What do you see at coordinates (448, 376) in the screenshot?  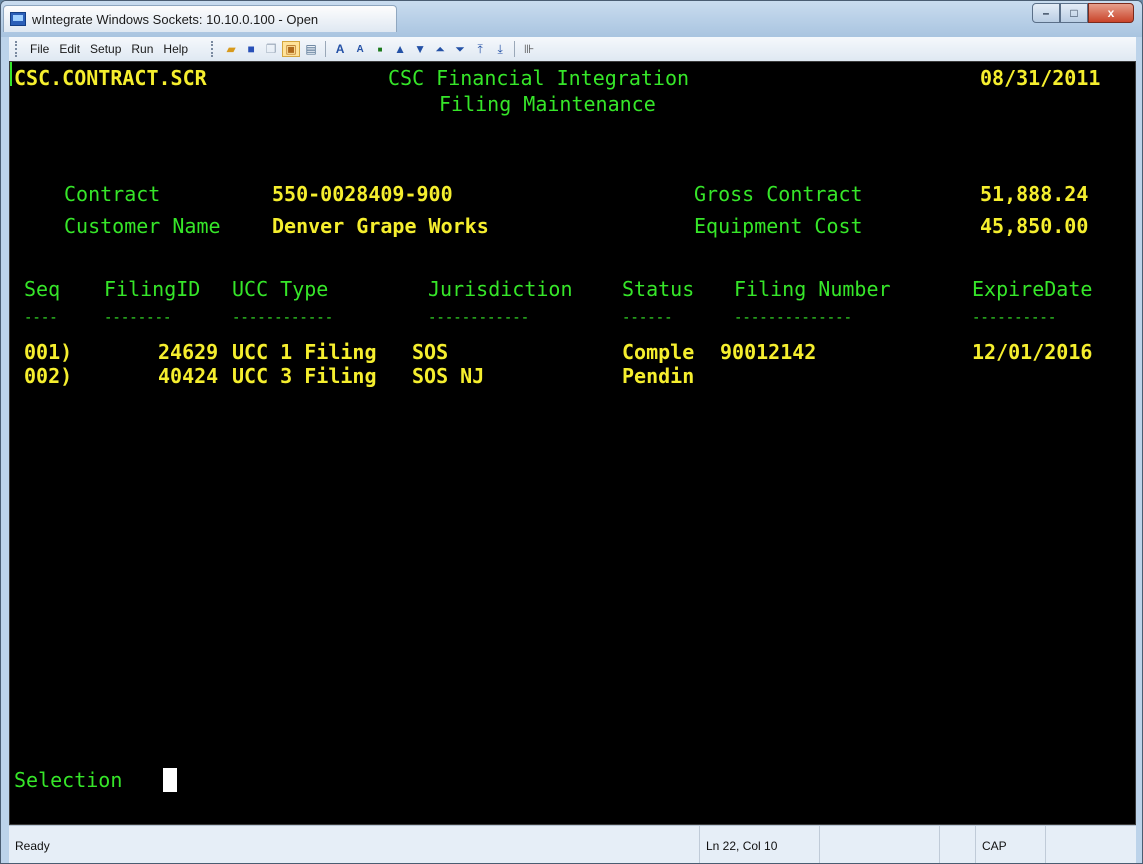 I see `row-jurisdiction: SOS NJ` at bounding box center [448, 376].